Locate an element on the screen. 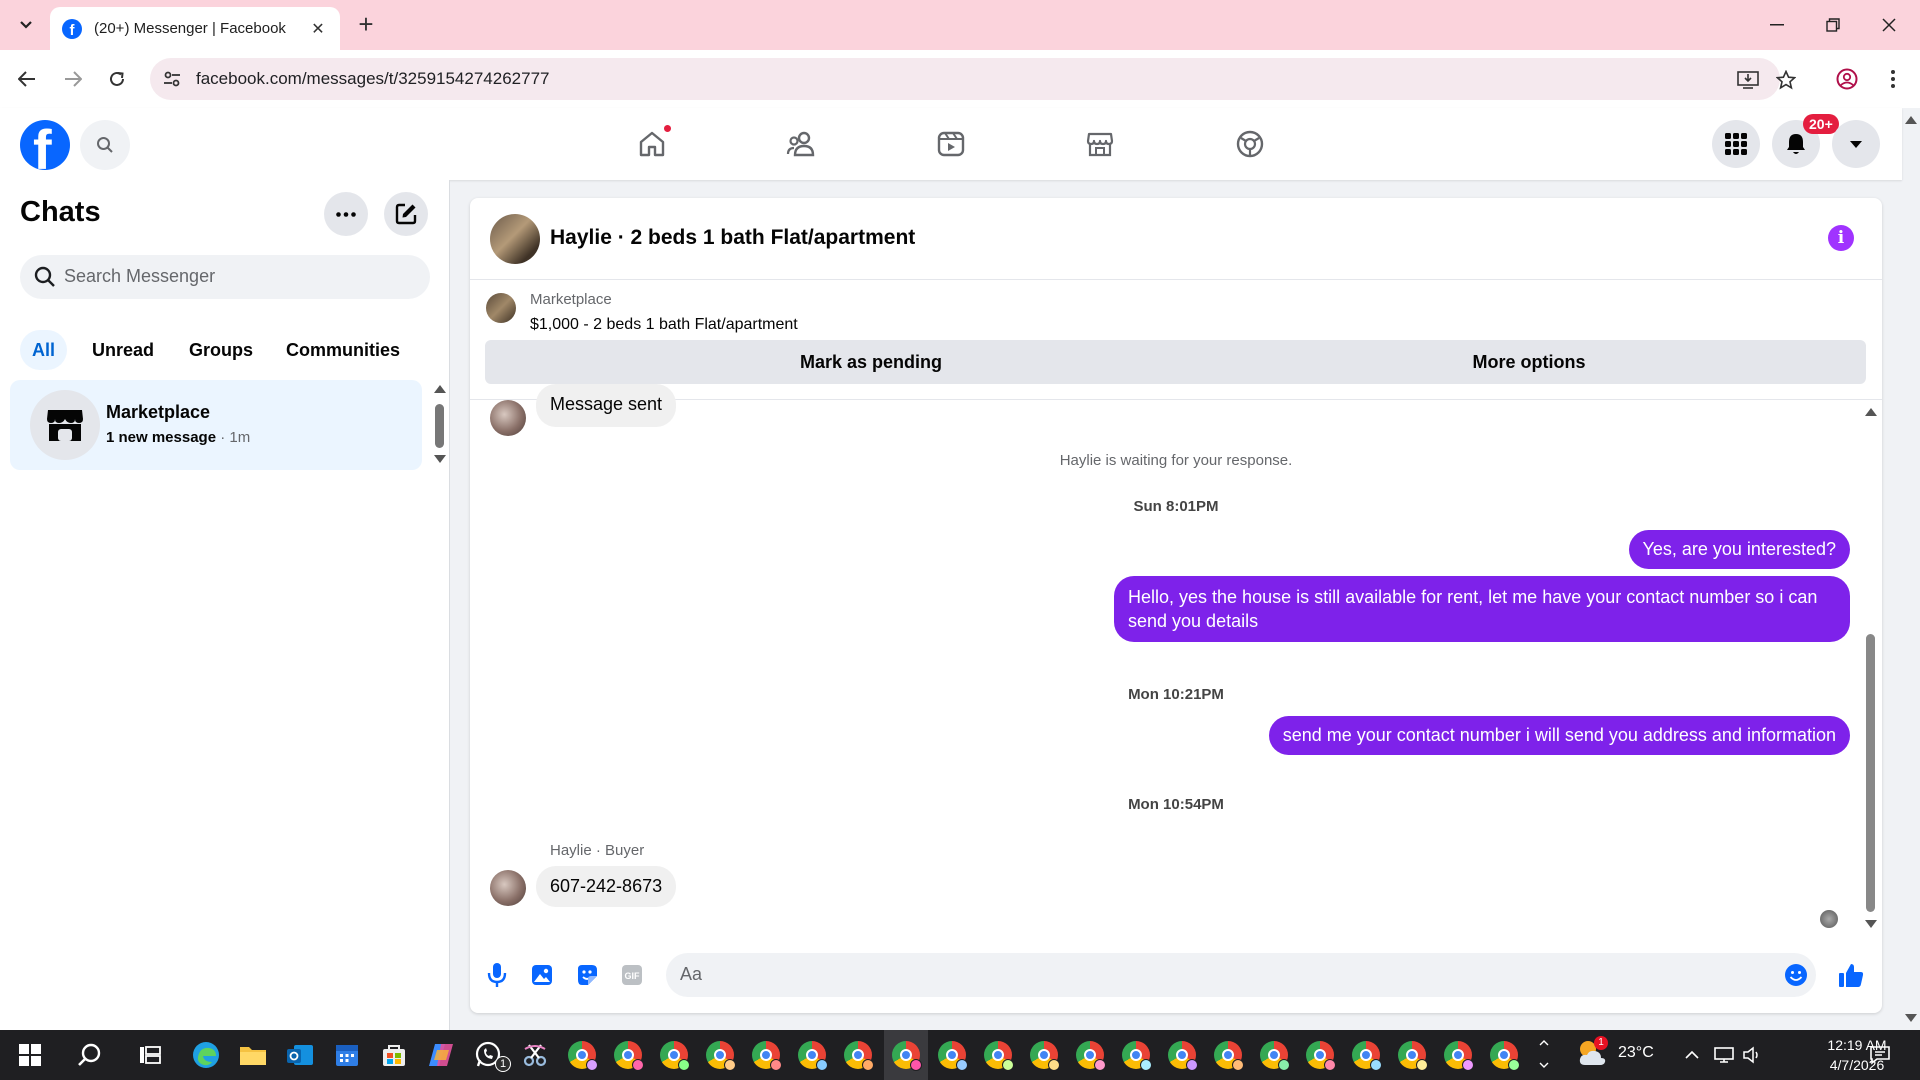  svg-text: GIF is located at coordinates (633, 976).